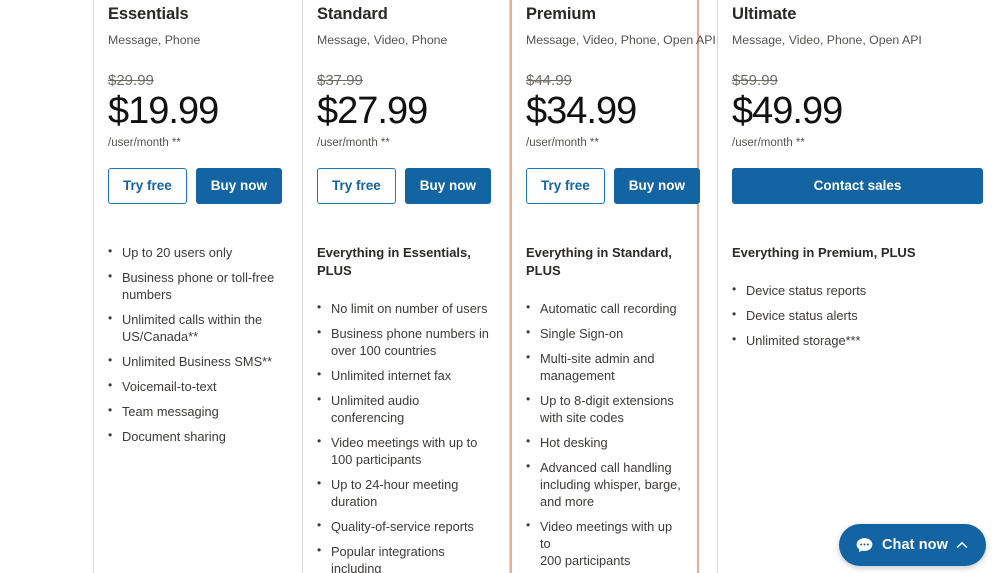  Describe the element at coordinates (599, 261) in the screenshot. I see `plus-heading: Everything in Standard, PLUS` at that location.